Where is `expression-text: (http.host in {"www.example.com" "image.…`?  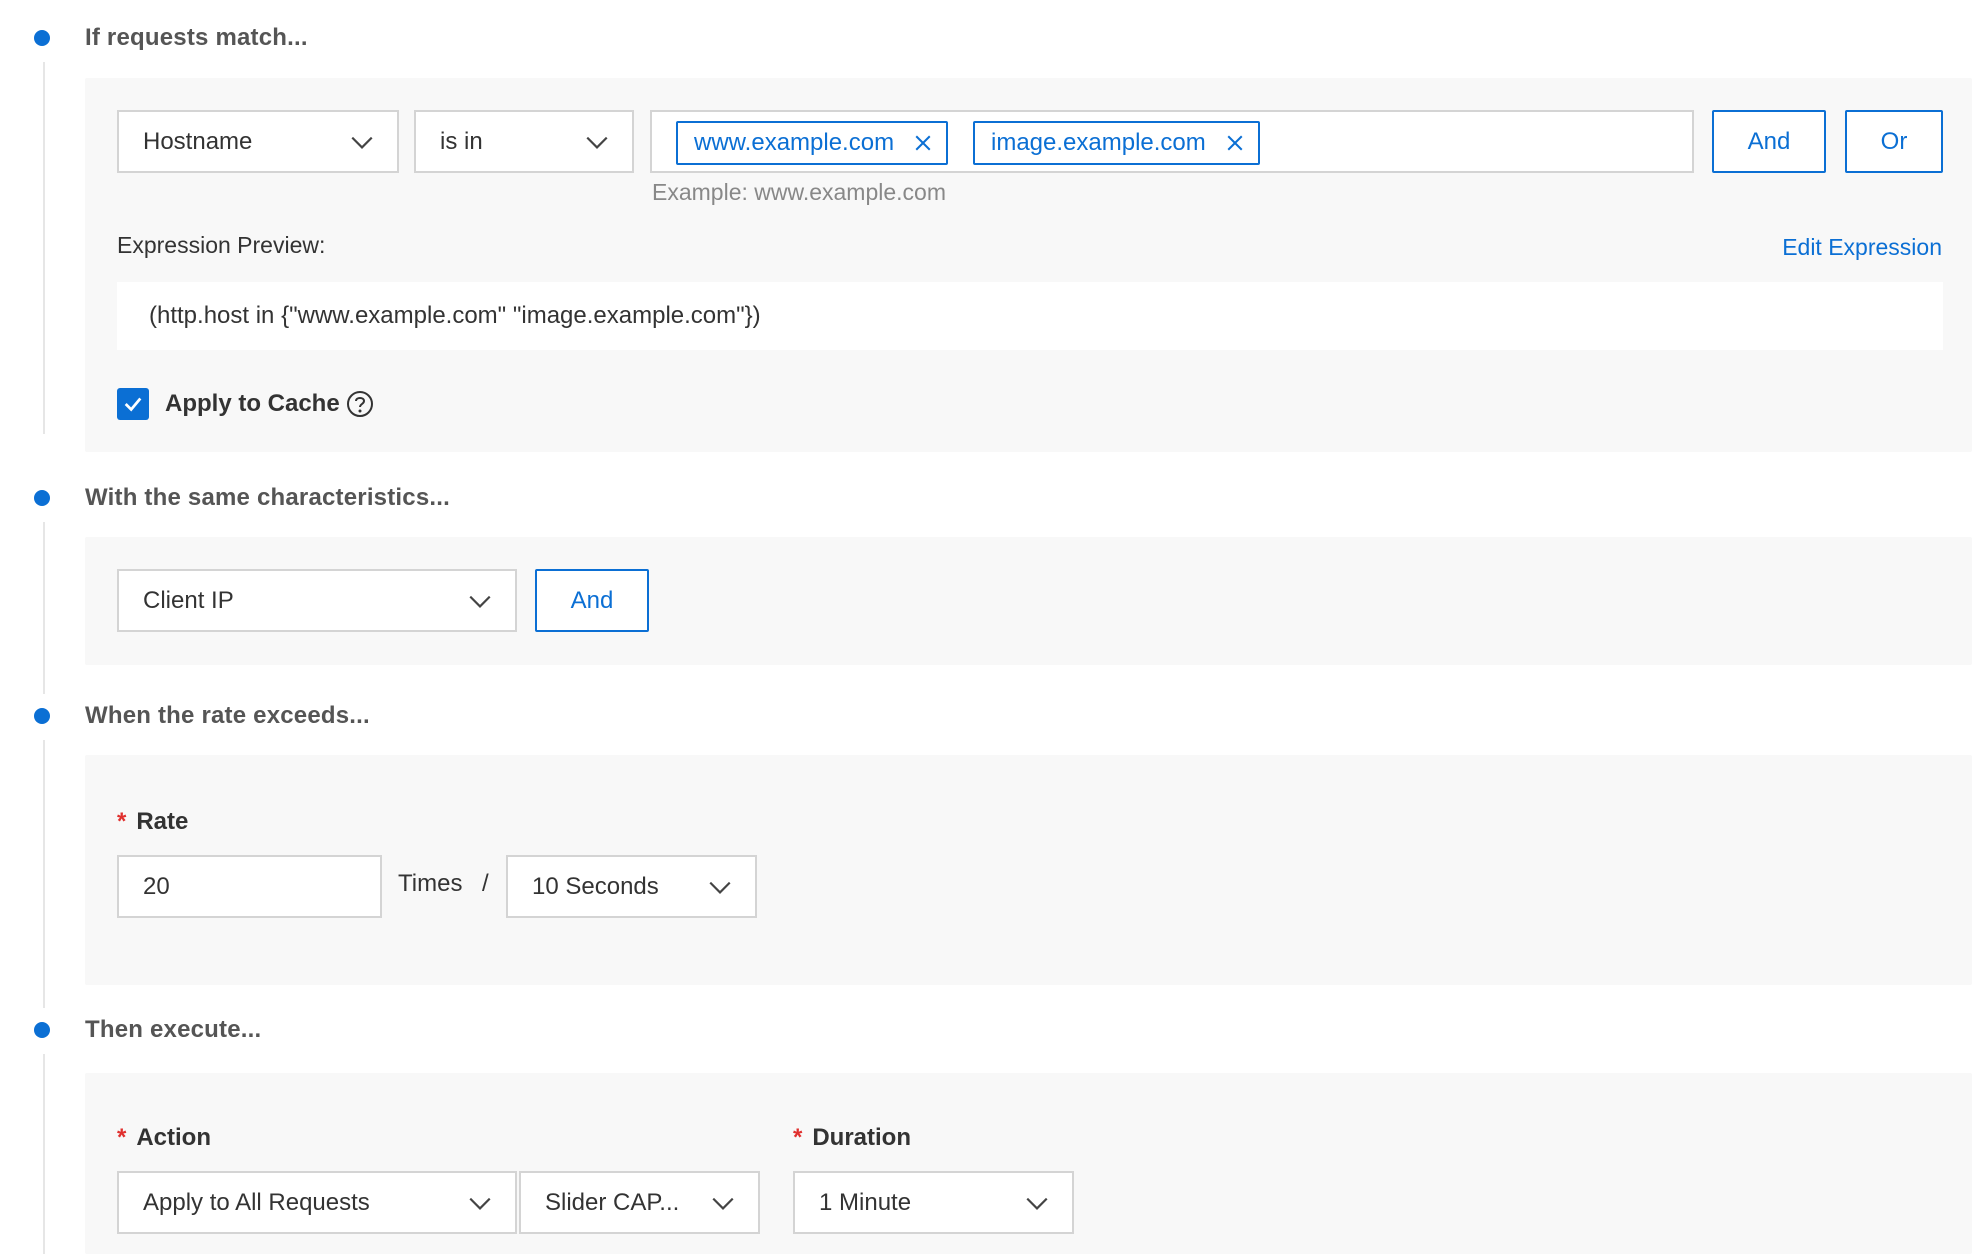 expression-text: (http.host in {"www.example.com" "image.… is located at coordinates (455, 315).